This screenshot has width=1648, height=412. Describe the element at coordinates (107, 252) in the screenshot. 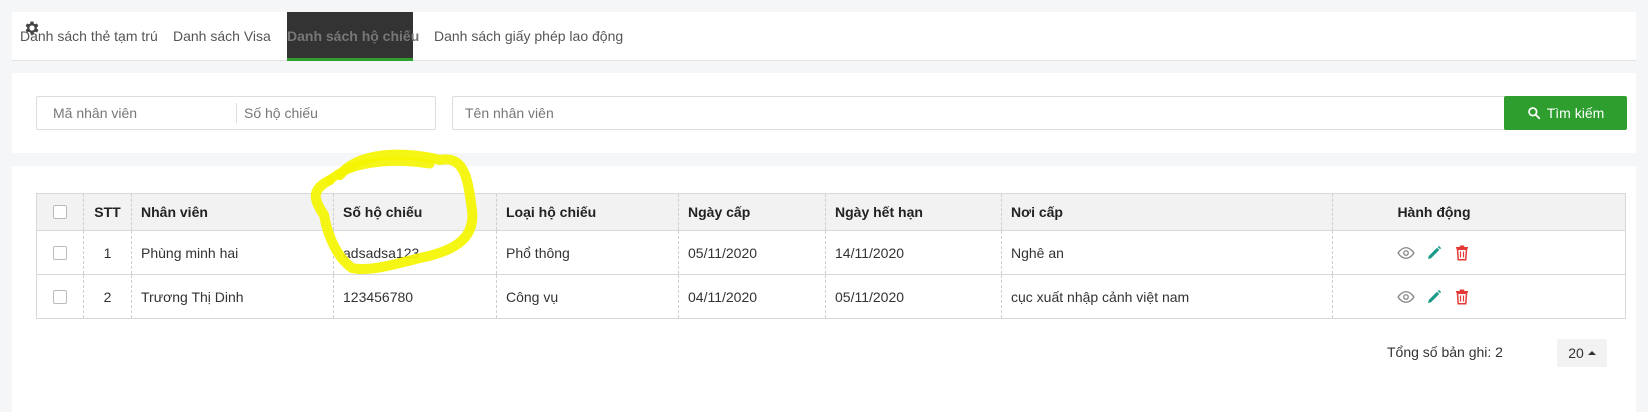

I see `cell-stt: 1` at that location.